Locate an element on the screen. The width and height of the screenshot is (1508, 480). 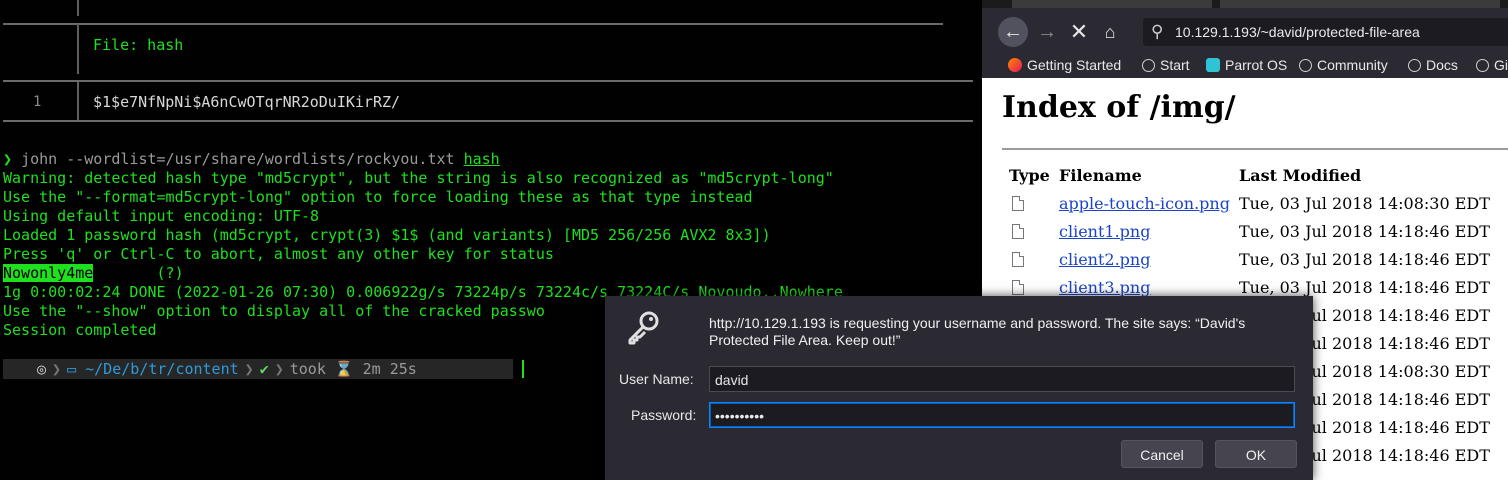
file-link: client1.png is located at coordinates (1104, 232).